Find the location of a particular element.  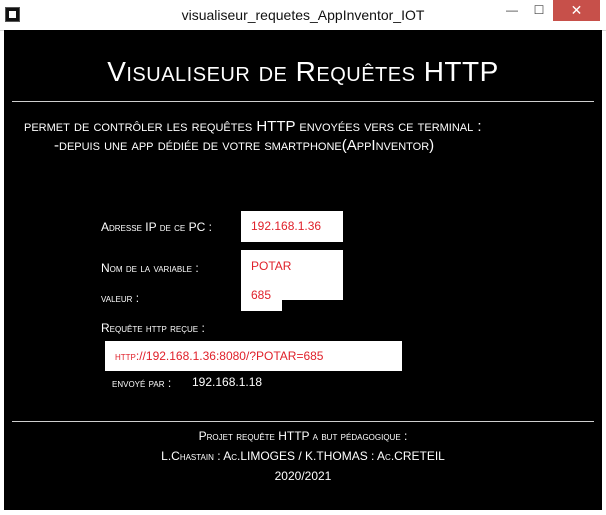

variable-label: Nom de la variable : is located at coordinates (150, 268).